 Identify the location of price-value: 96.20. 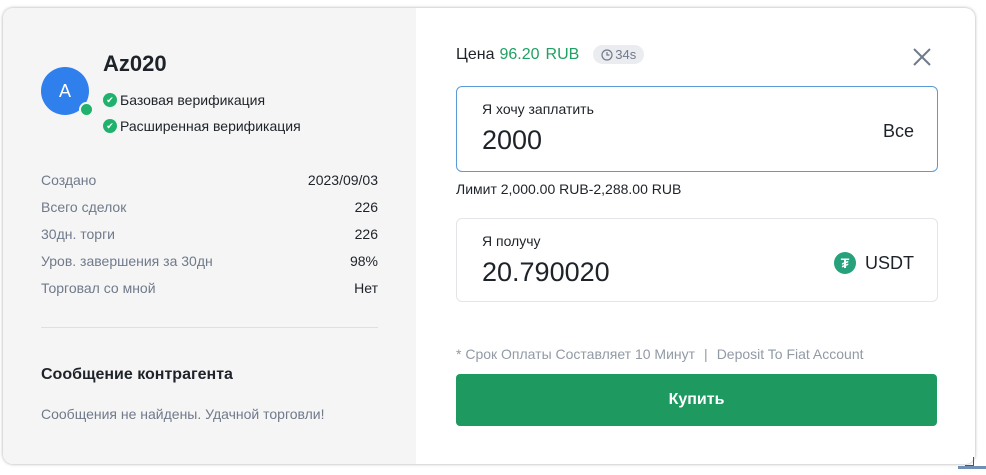
(519, 54).